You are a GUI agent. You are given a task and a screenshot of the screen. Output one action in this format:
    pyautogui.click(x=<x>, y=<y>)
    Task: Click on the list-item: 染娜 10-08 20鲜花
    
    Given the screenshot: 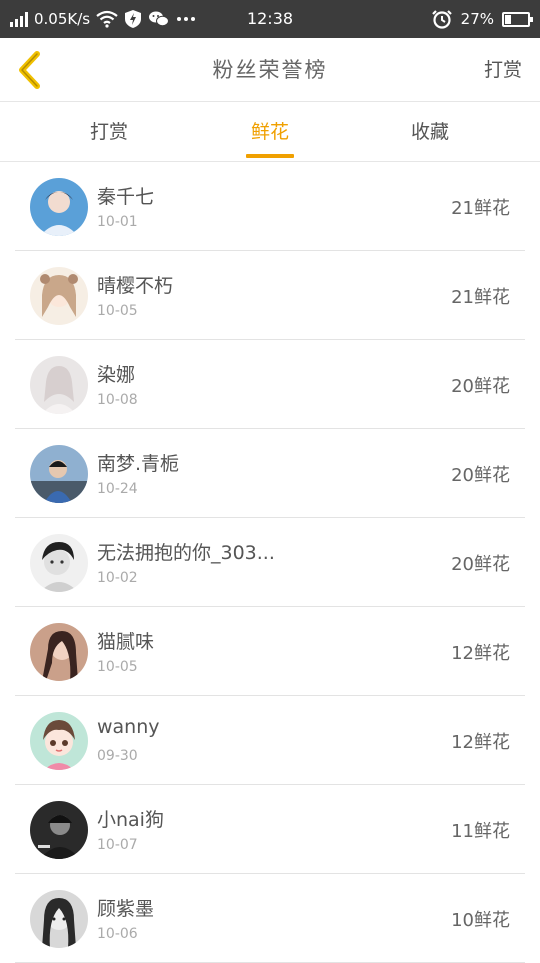 What is the action you would take?
    pyautogui.click(x=270, y=384)
    